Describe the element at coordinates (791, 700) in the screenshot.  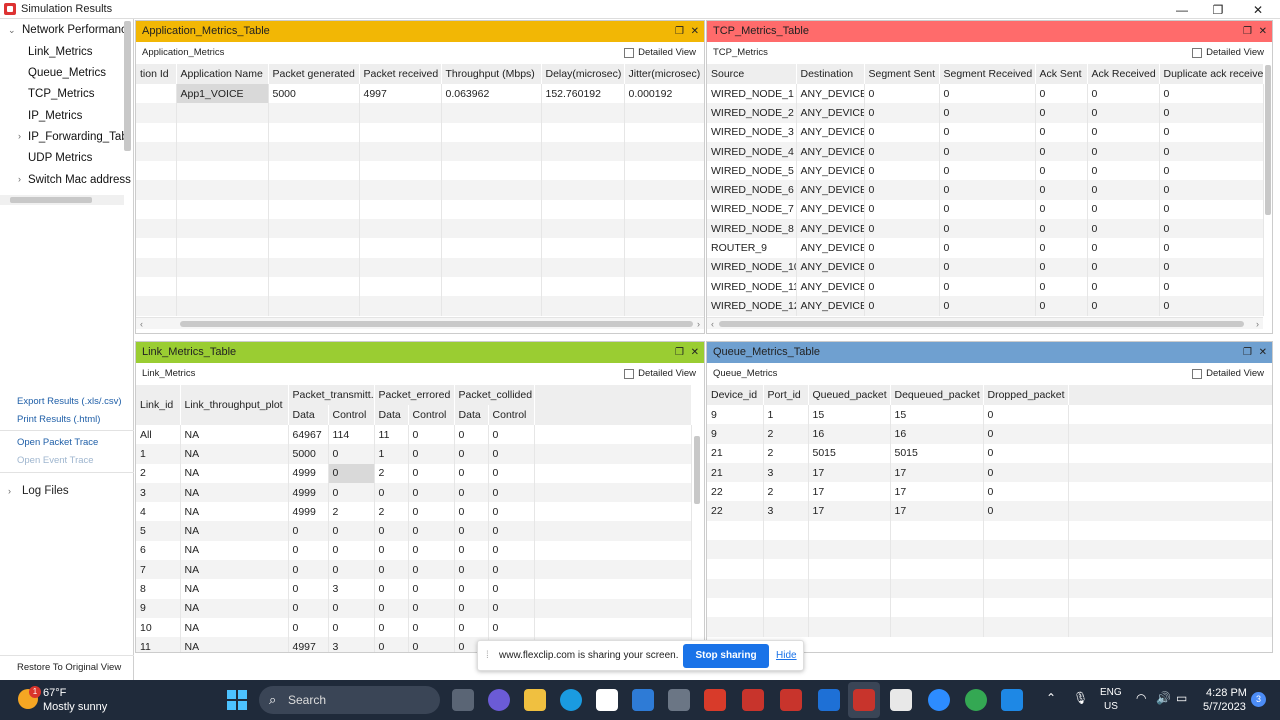
I see `netsim-icon` at that location.